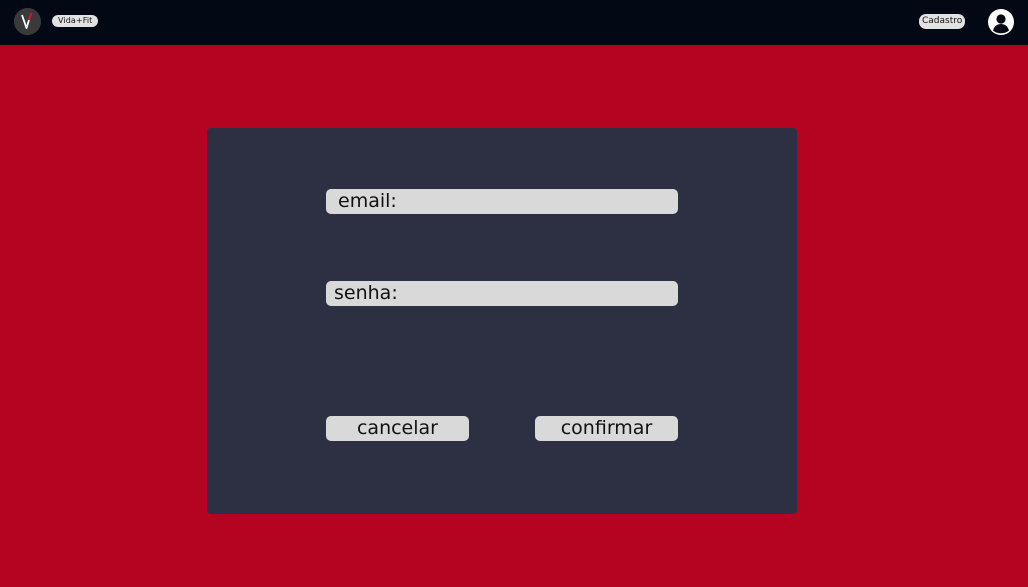 The height and width of the screenshot is (587, 1028). I want to click on top-navigation-bar: Vida+Fit Cadastro, so click(514, 22).